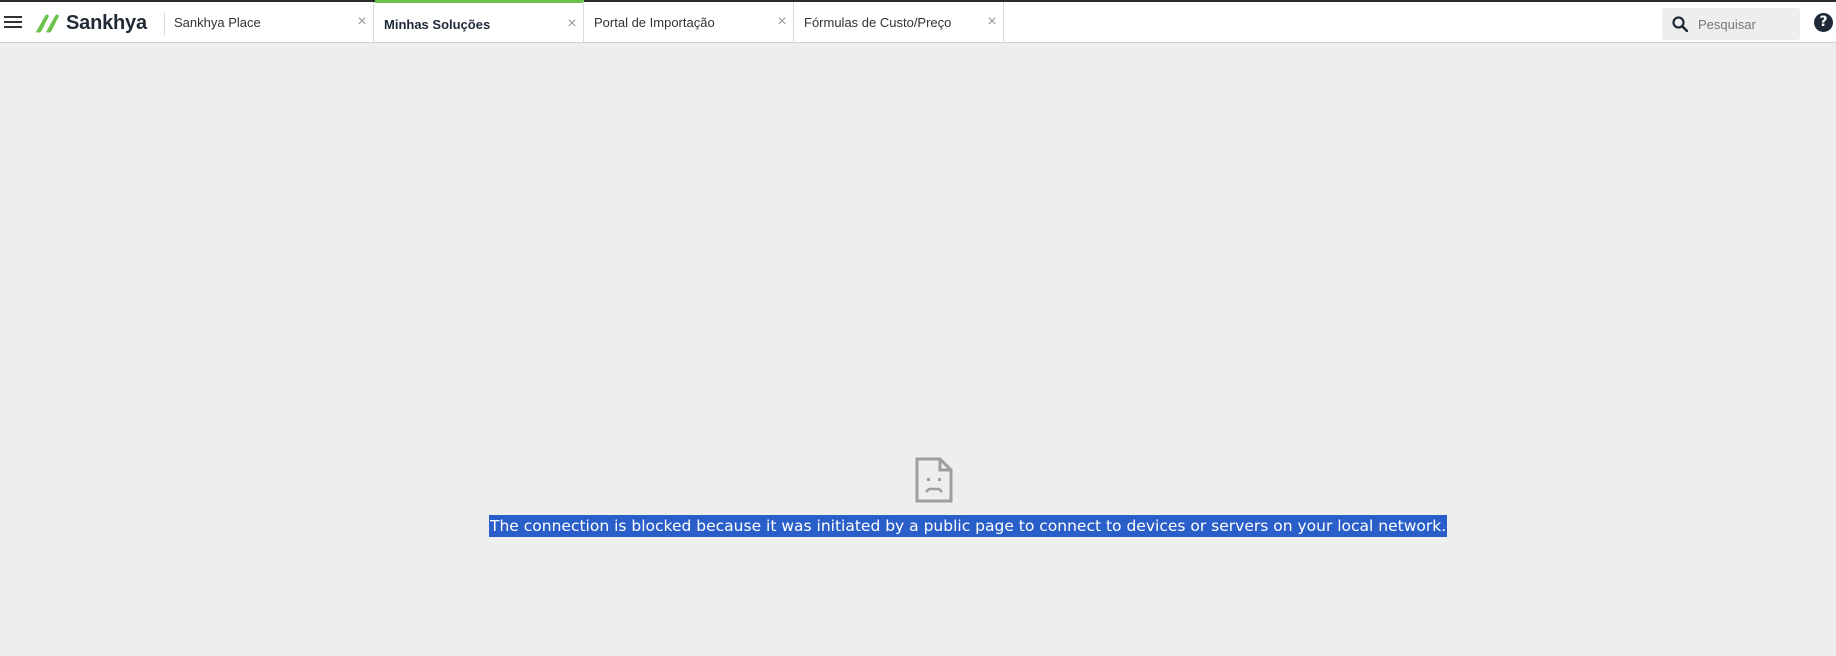 The image size is (1836, 656). What do you see at coordinates (106, 22) in the screenshot?
I see `brand-name: Sankhya` at bounding box center [106, 22].